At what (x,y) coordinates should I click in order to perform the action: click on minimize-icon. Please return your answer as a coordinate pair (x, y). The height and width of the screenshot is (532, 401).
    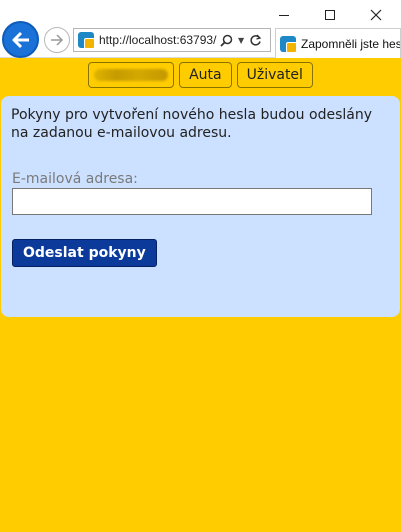
    Looking at the image, I should click on (284, 15).